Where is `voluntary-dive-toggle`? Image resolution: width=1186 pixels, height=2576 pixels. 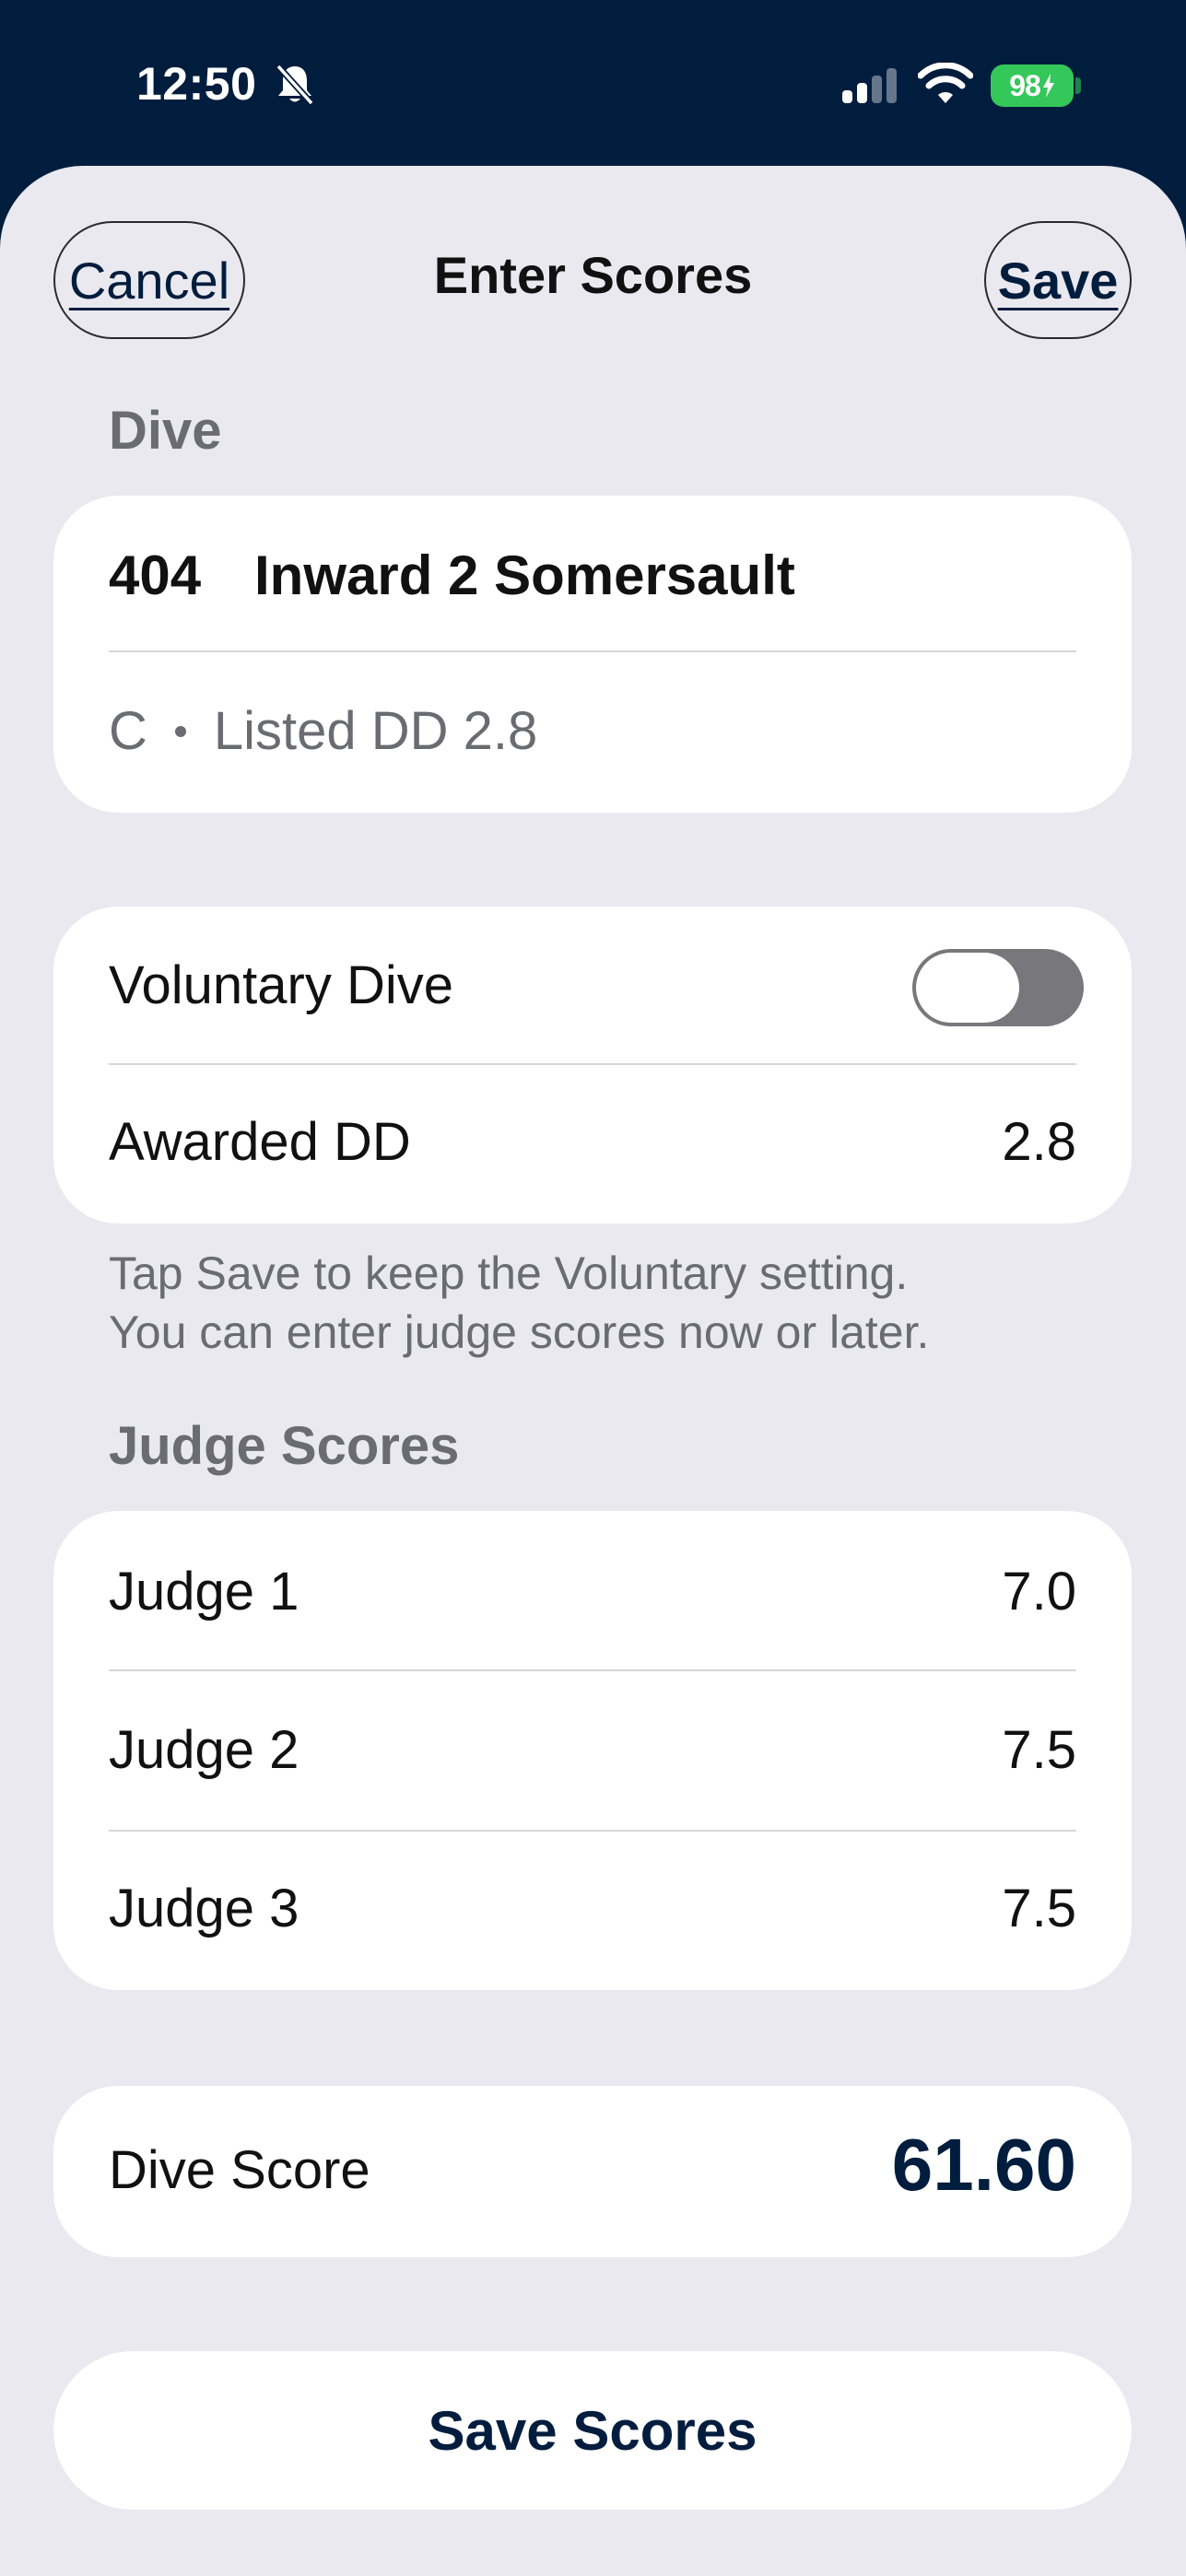 voluntary-dive-toggle is located at coordinates (998, 987).